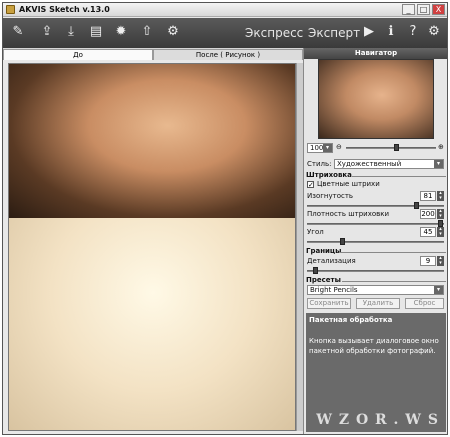 The image size is (450, 437). What do you see at coordinates (96, 32) in the screenshot?
I see `print-icon: ▤` at bounding box center [96, 32].